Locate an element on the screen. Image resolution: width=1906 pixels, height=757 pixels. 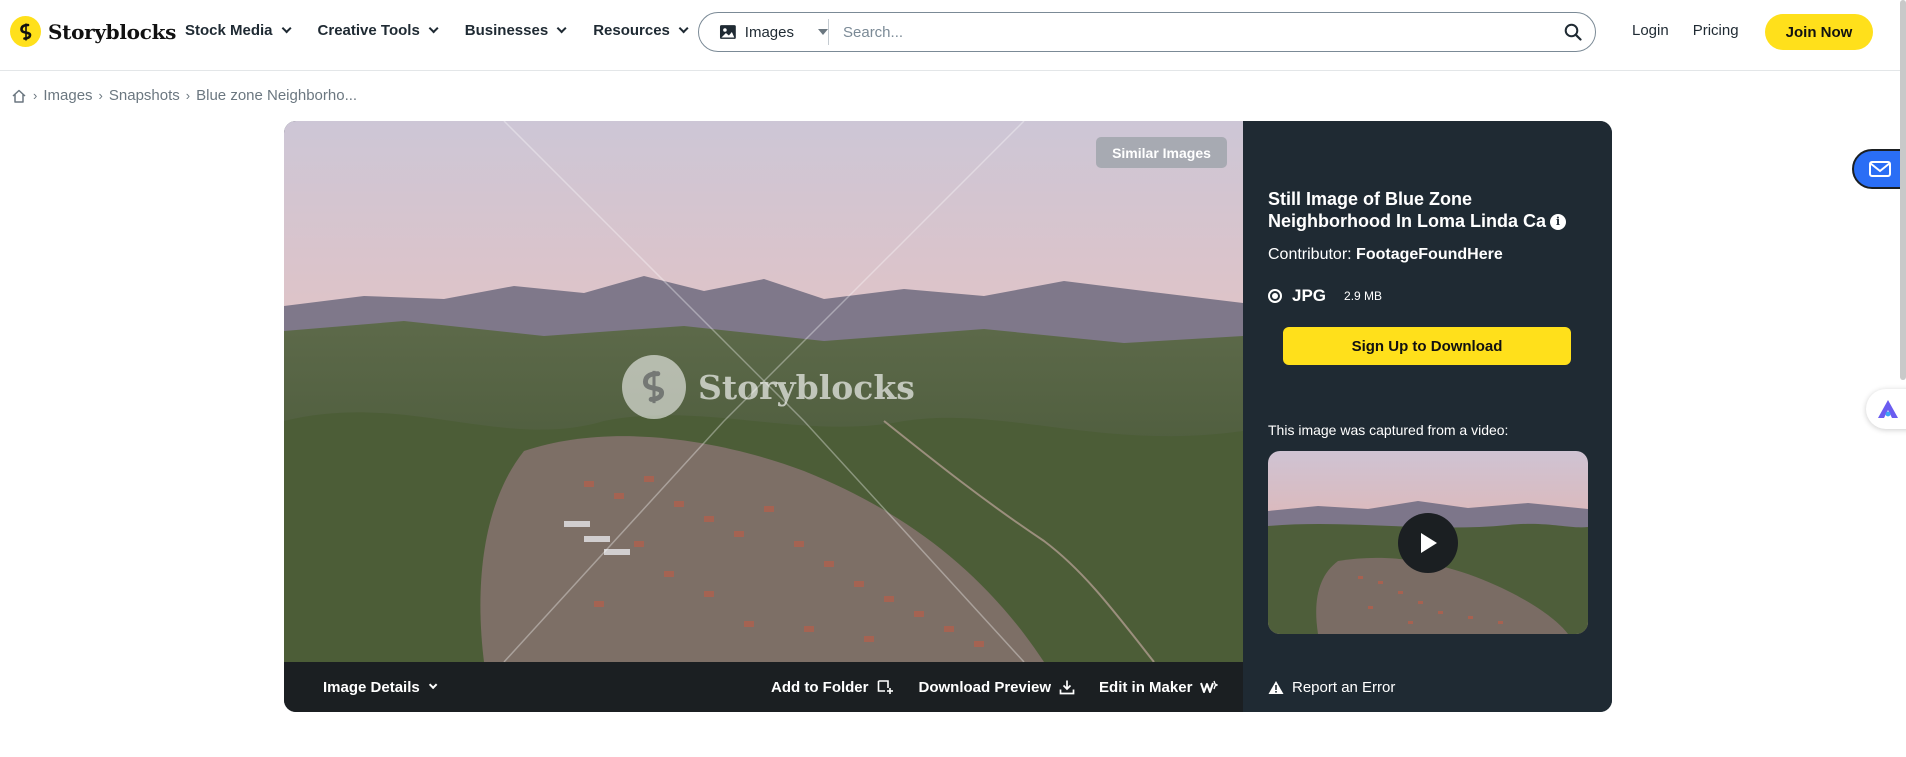
maker-icon is located at coordinates (1209, 686).